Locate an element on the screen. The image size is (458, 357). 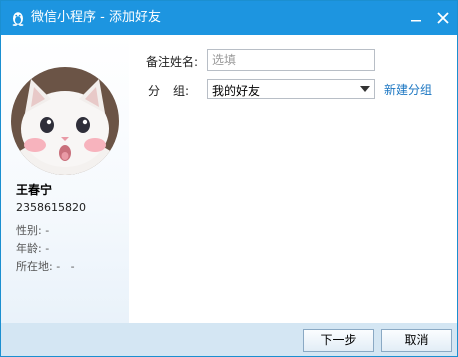
group-select: 我的好友 is located at coordinates (291, 89).